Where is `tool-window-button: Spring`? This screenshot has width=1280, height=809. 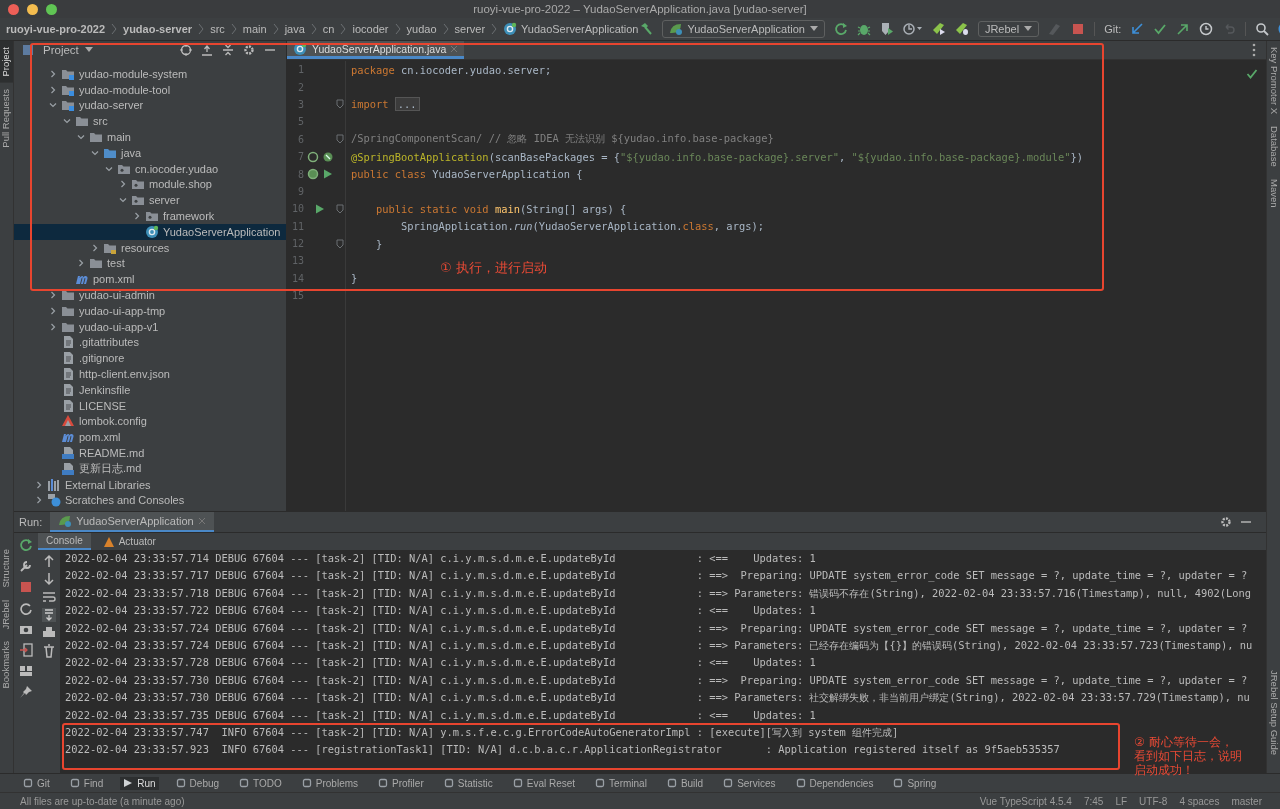 tool-window-button: Spring is located at coordinates (915, 783).